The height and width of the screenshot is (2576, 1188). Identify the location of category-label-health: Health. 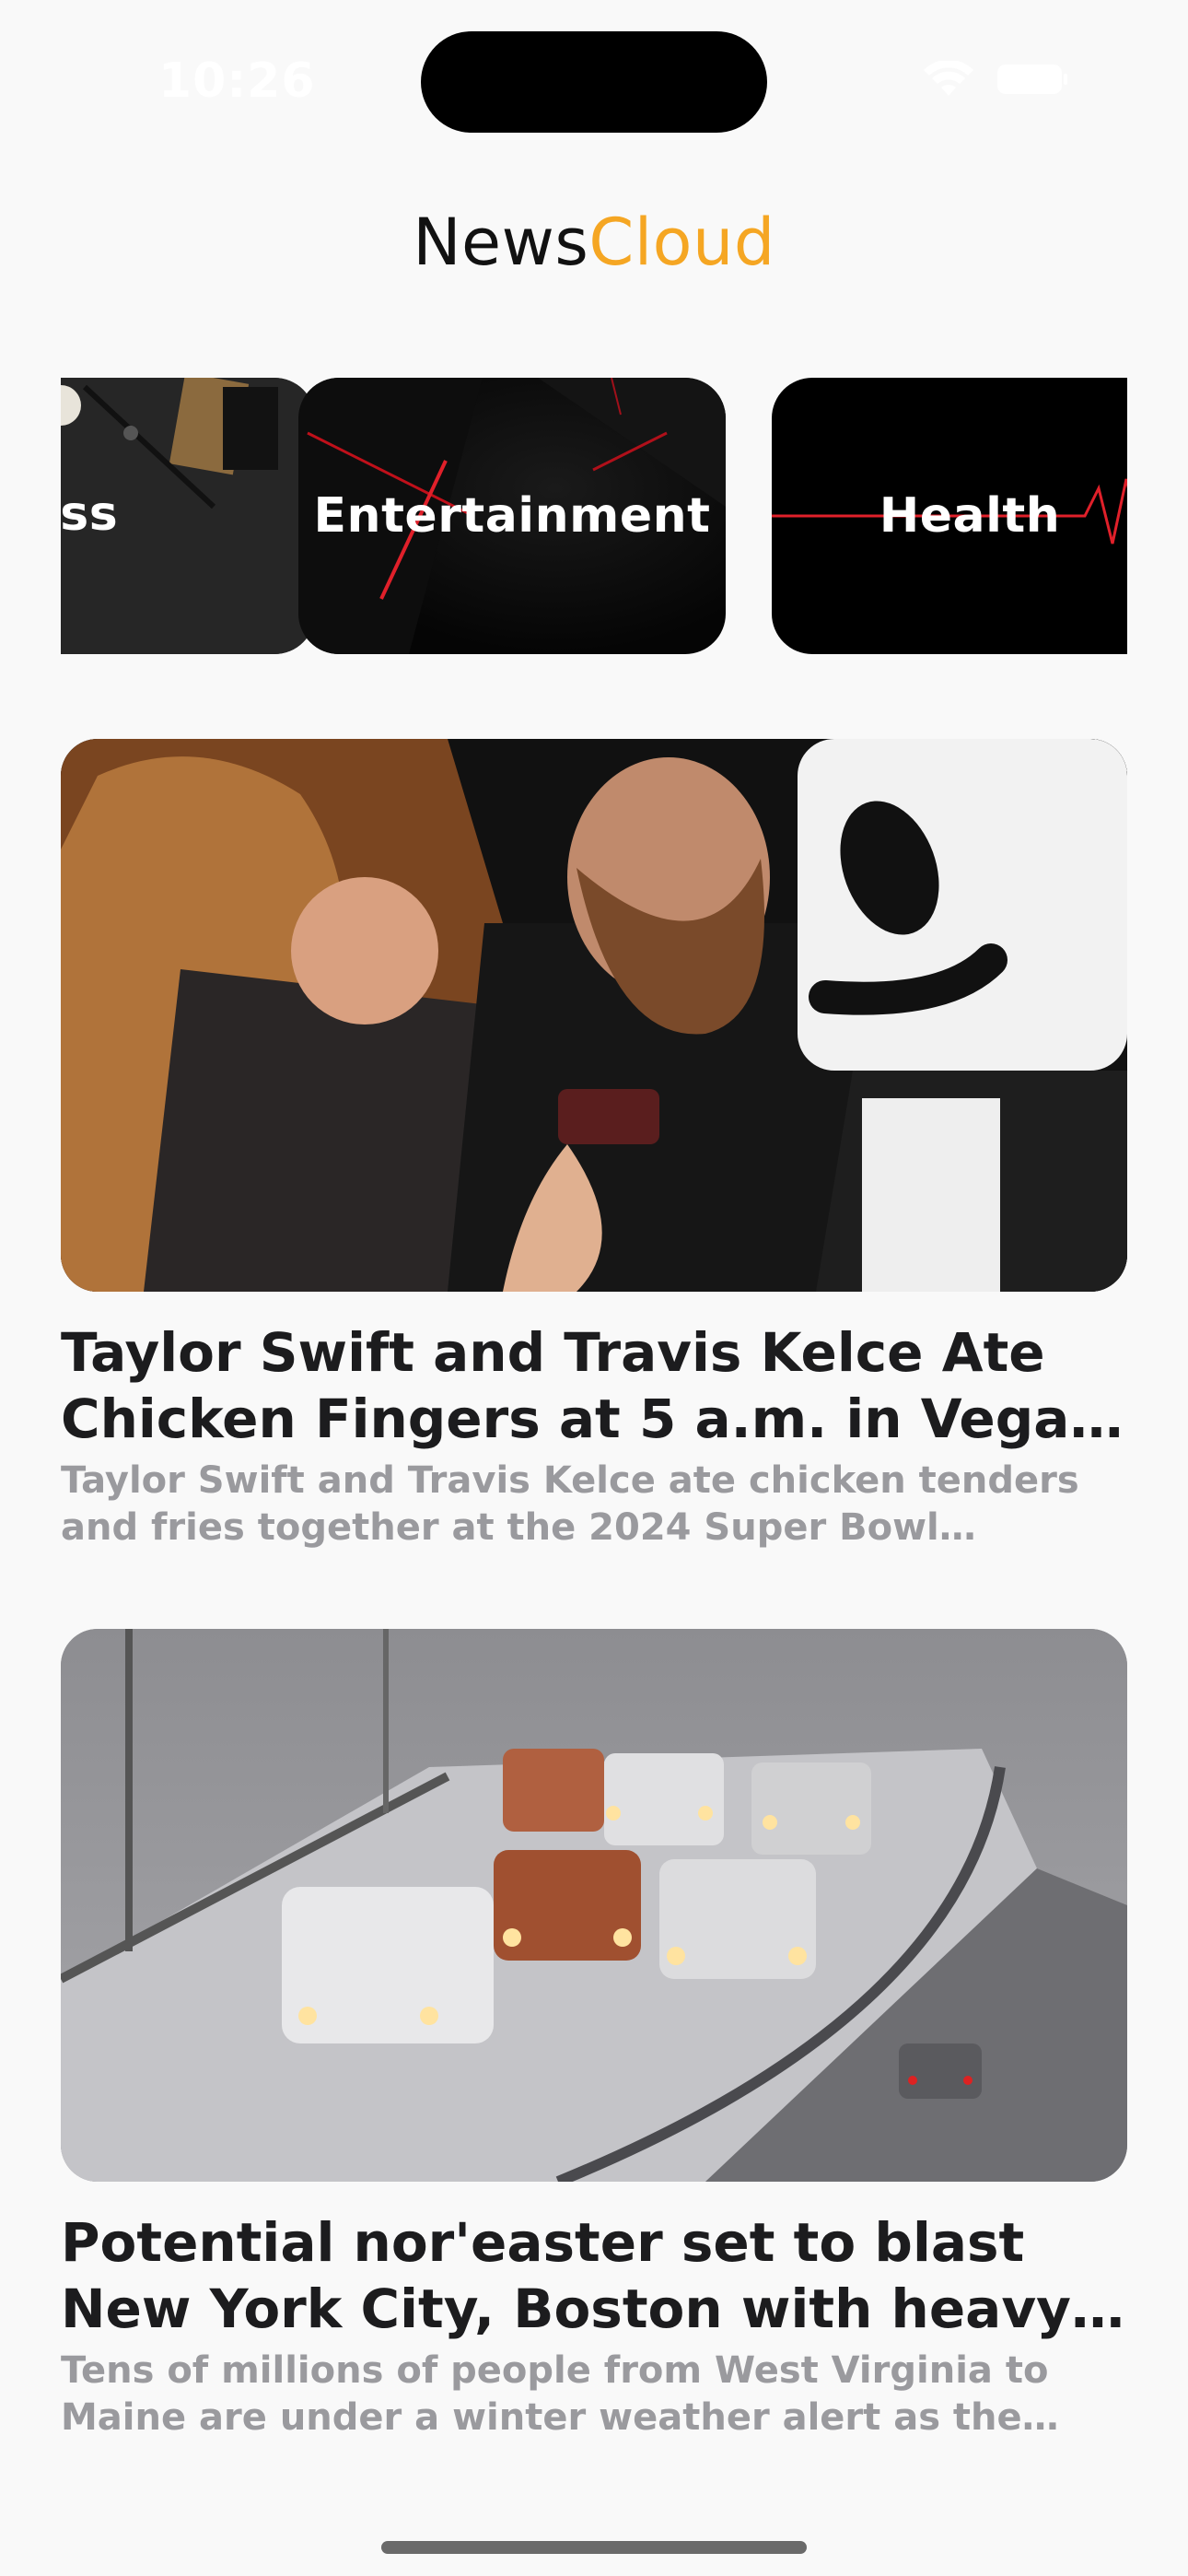
(970, 516).